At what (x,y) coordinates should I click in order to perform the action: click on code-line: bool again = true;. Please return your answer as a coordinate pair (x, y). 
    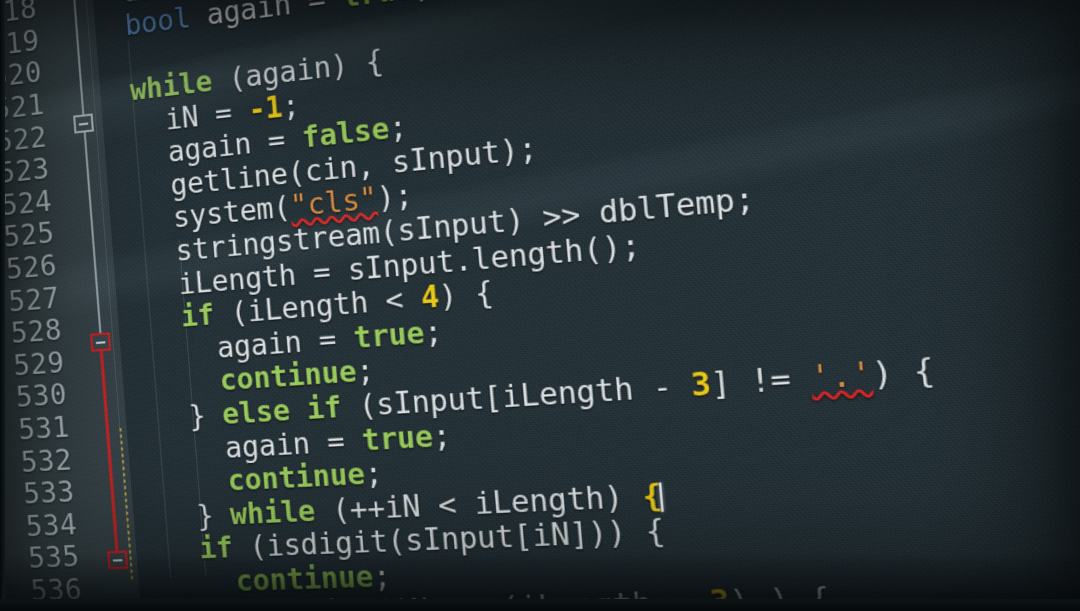
    Looking at the image, I should click on (278, 21).